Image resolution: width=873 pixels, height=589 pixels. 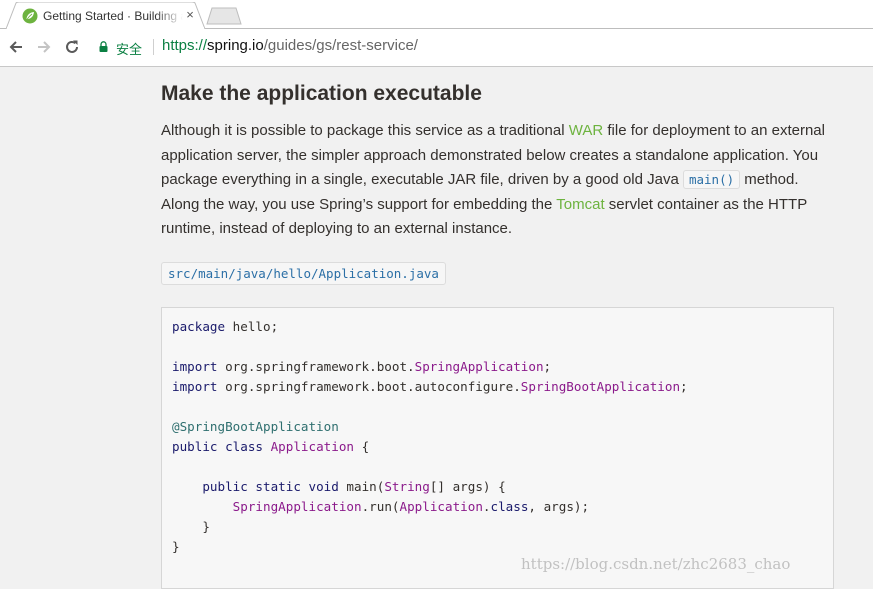 I want to click on code-text: ., so click(x=486, y=506).